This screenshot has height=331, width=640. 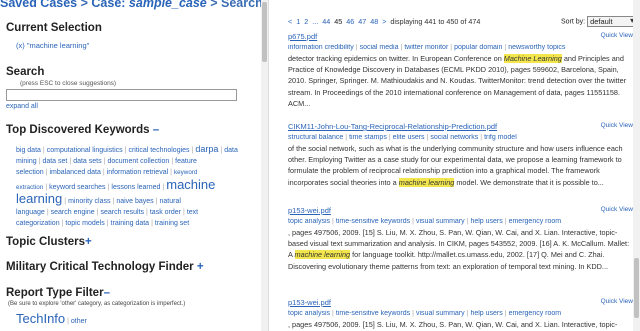 What do you see at coordinates (148, 5) in the screenshot?
I see `breadcrumb-case: Case: sample_case` at bounding box center [148, 5].